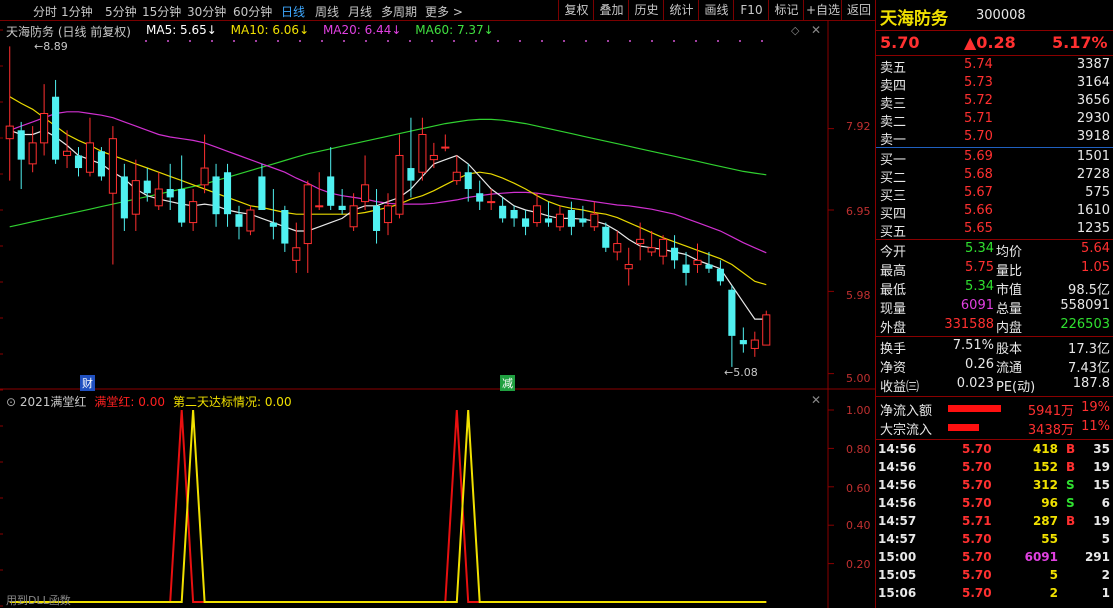 This screenshot has width=1113, height=608. What do you see at coordinates (13, 402) in the screenshot?
I see `indicator-collapse-icon: ⊙` at bounding box center [13, 402].